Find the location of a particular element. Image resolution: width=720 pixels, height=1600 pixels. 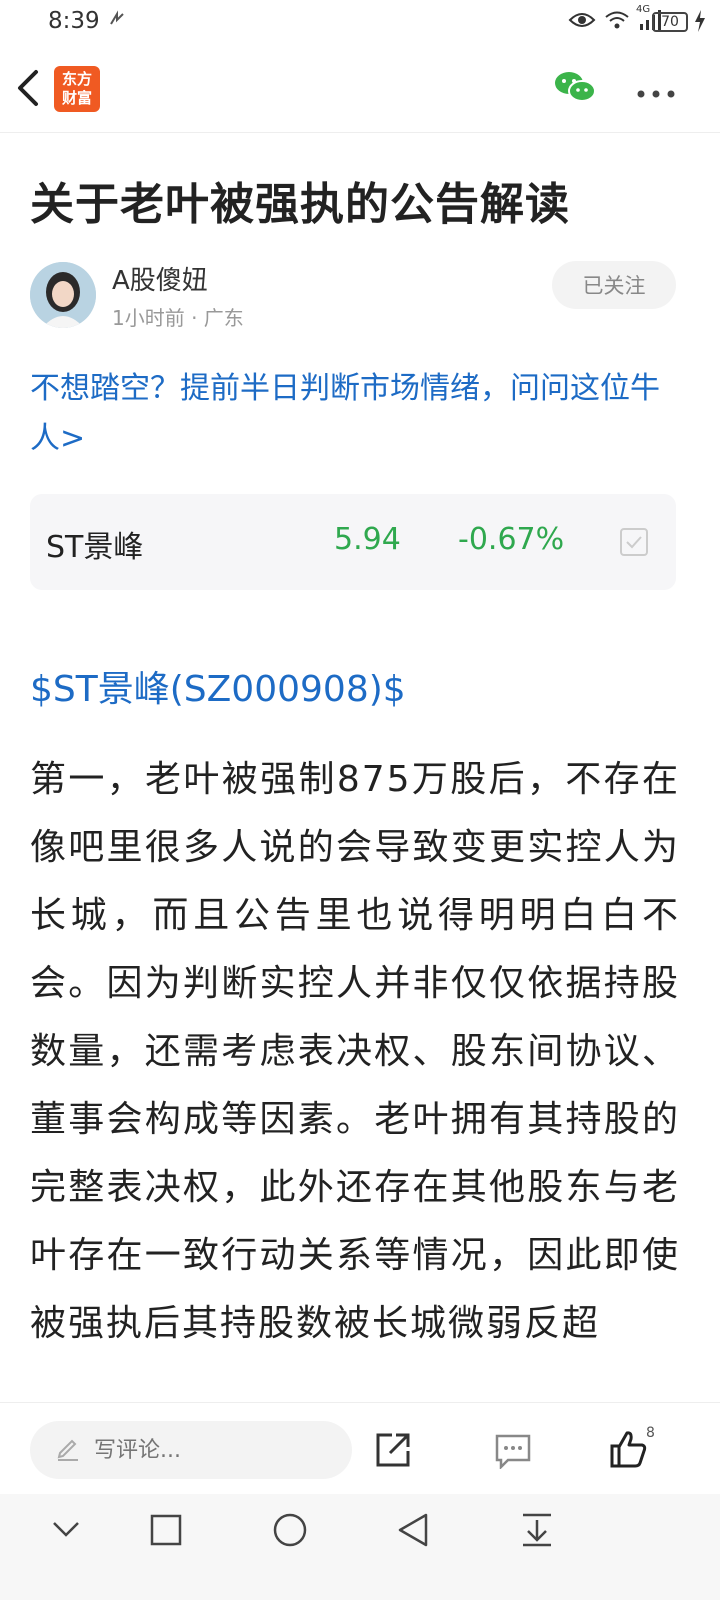

pen-icon is located at coordinates (68, 1450).